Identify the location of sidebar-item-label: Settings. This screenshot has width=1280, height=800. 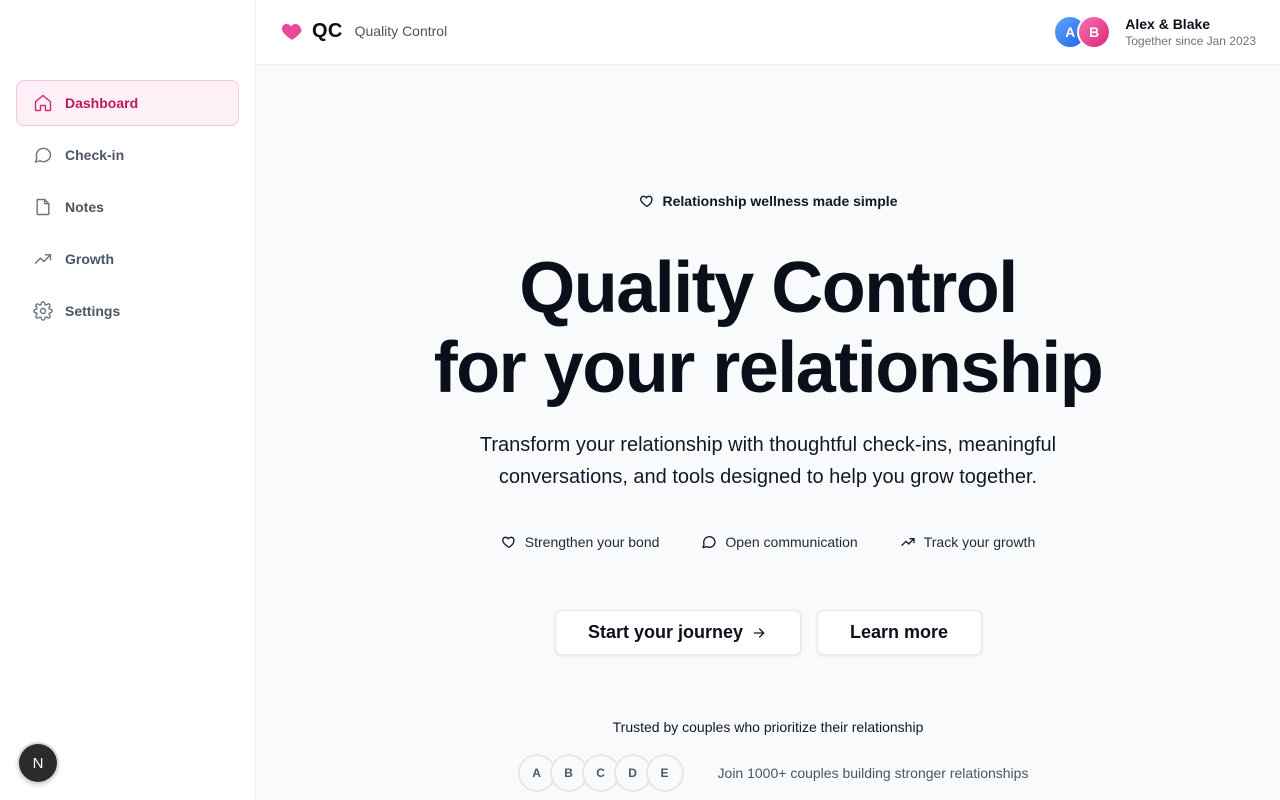
(93, 311).